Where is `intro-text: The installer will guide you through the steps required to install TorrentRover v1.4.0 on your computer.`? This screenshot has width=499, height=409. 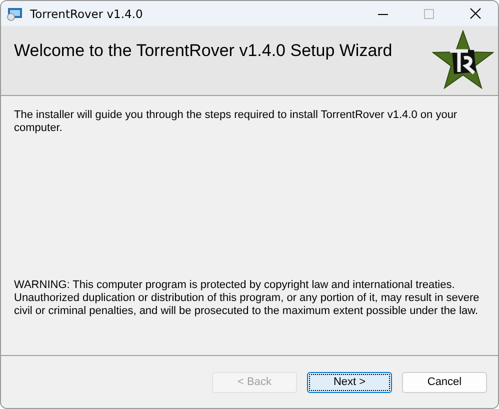
intro-text: The installer will guide you through the steps required to install TorrentRover v1.4.0 on your computer. is located at coordinates (236, 122).